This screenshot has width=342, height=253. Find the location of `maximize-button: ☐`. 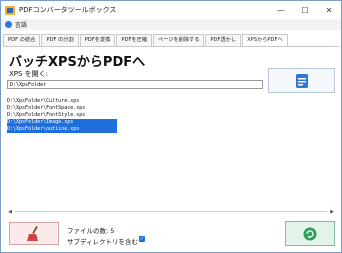

maximize-button: ☐ is located at coordinates (305, 10).